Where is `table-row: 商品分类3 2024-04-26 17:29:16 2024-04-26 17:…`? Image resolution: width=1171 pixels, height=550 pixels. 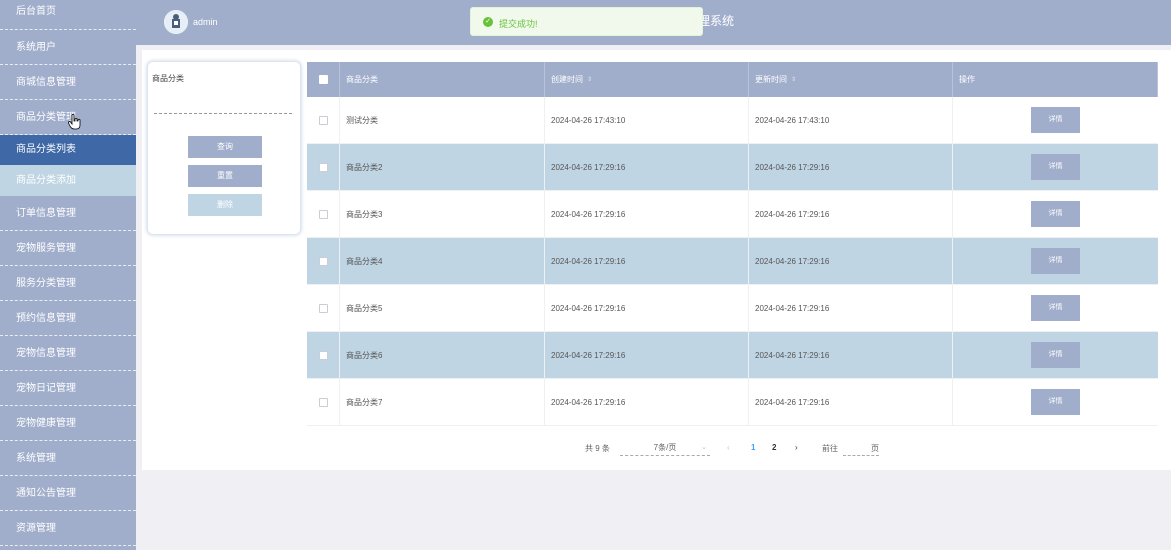
table-row: 商品分类3 2024-04-26 17:29:16 2024-04-26 17:… is located at coordinates (732, 214).